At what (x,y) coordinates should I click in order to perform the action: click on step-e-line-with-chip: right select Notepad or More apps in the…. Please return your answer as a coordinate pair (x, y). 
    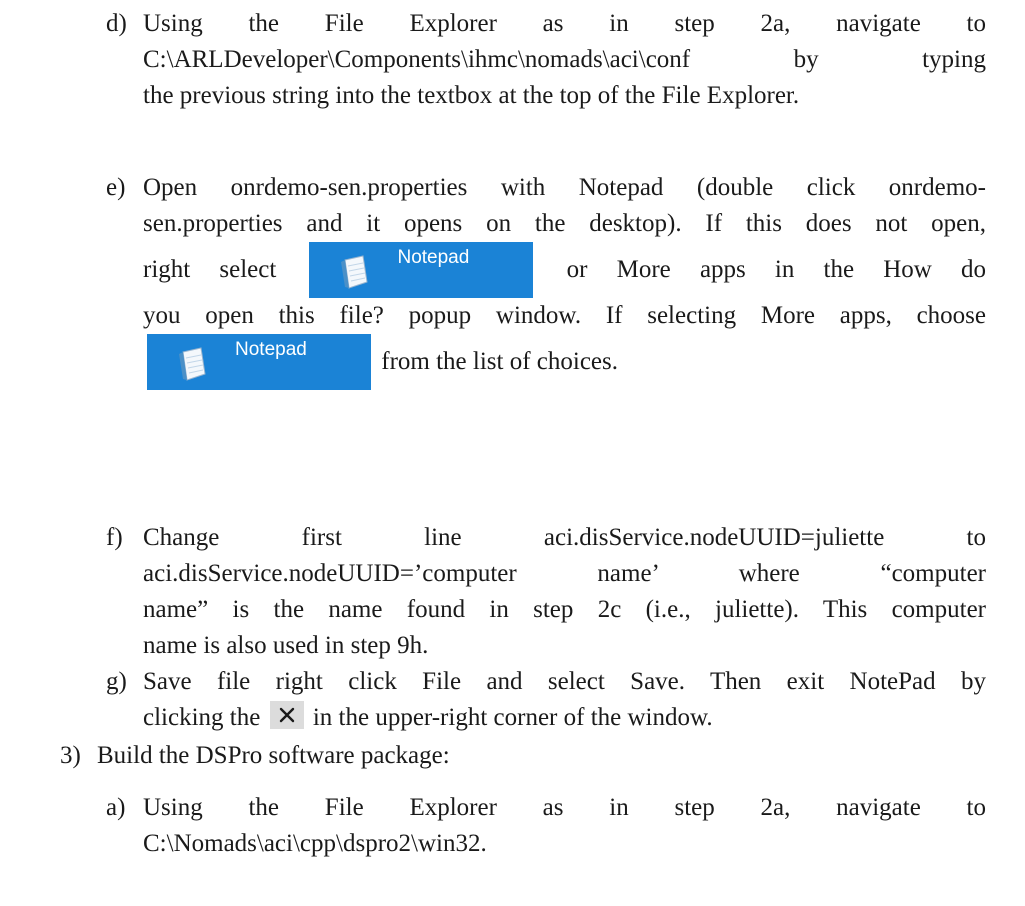
    Looking at the image, I should click on (564, 270).